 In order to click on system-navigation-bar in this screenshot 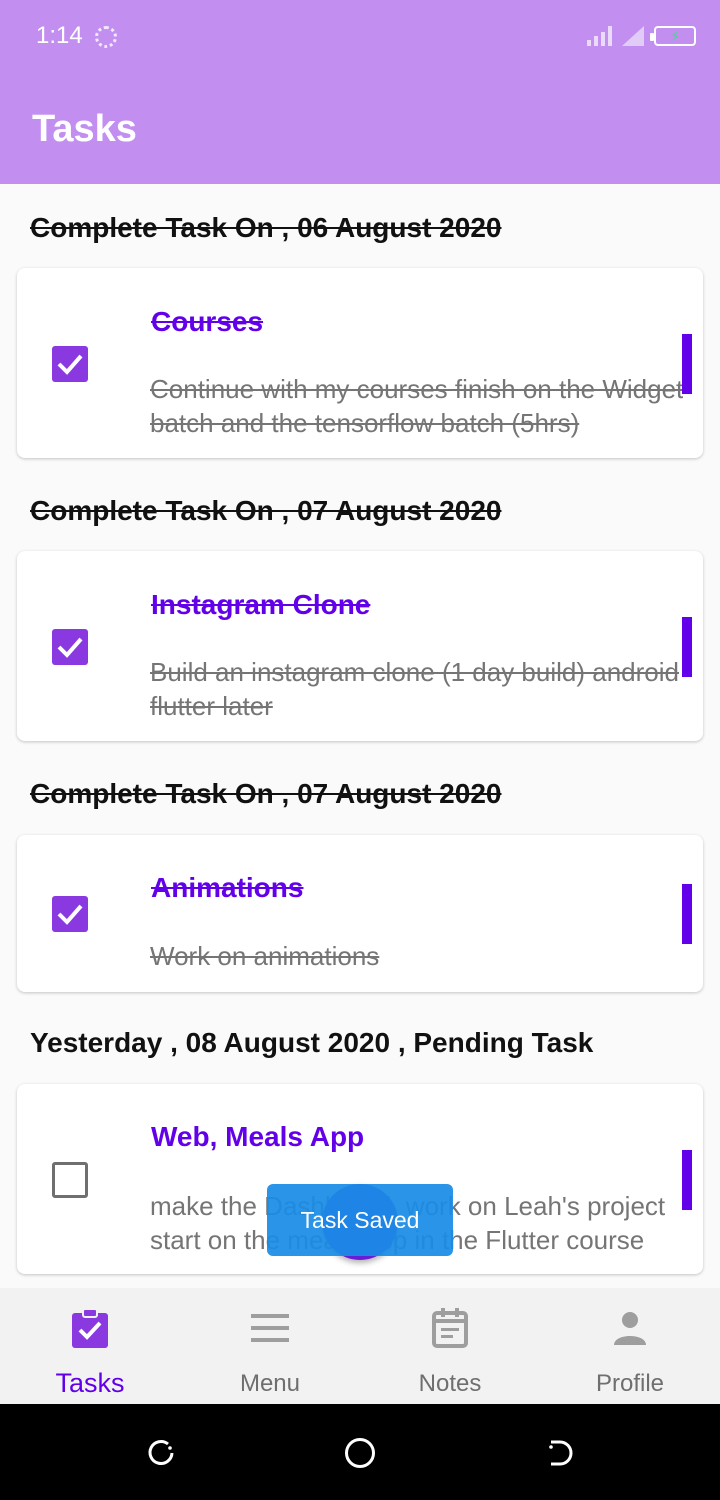, I will do `click(360, 1452)`.